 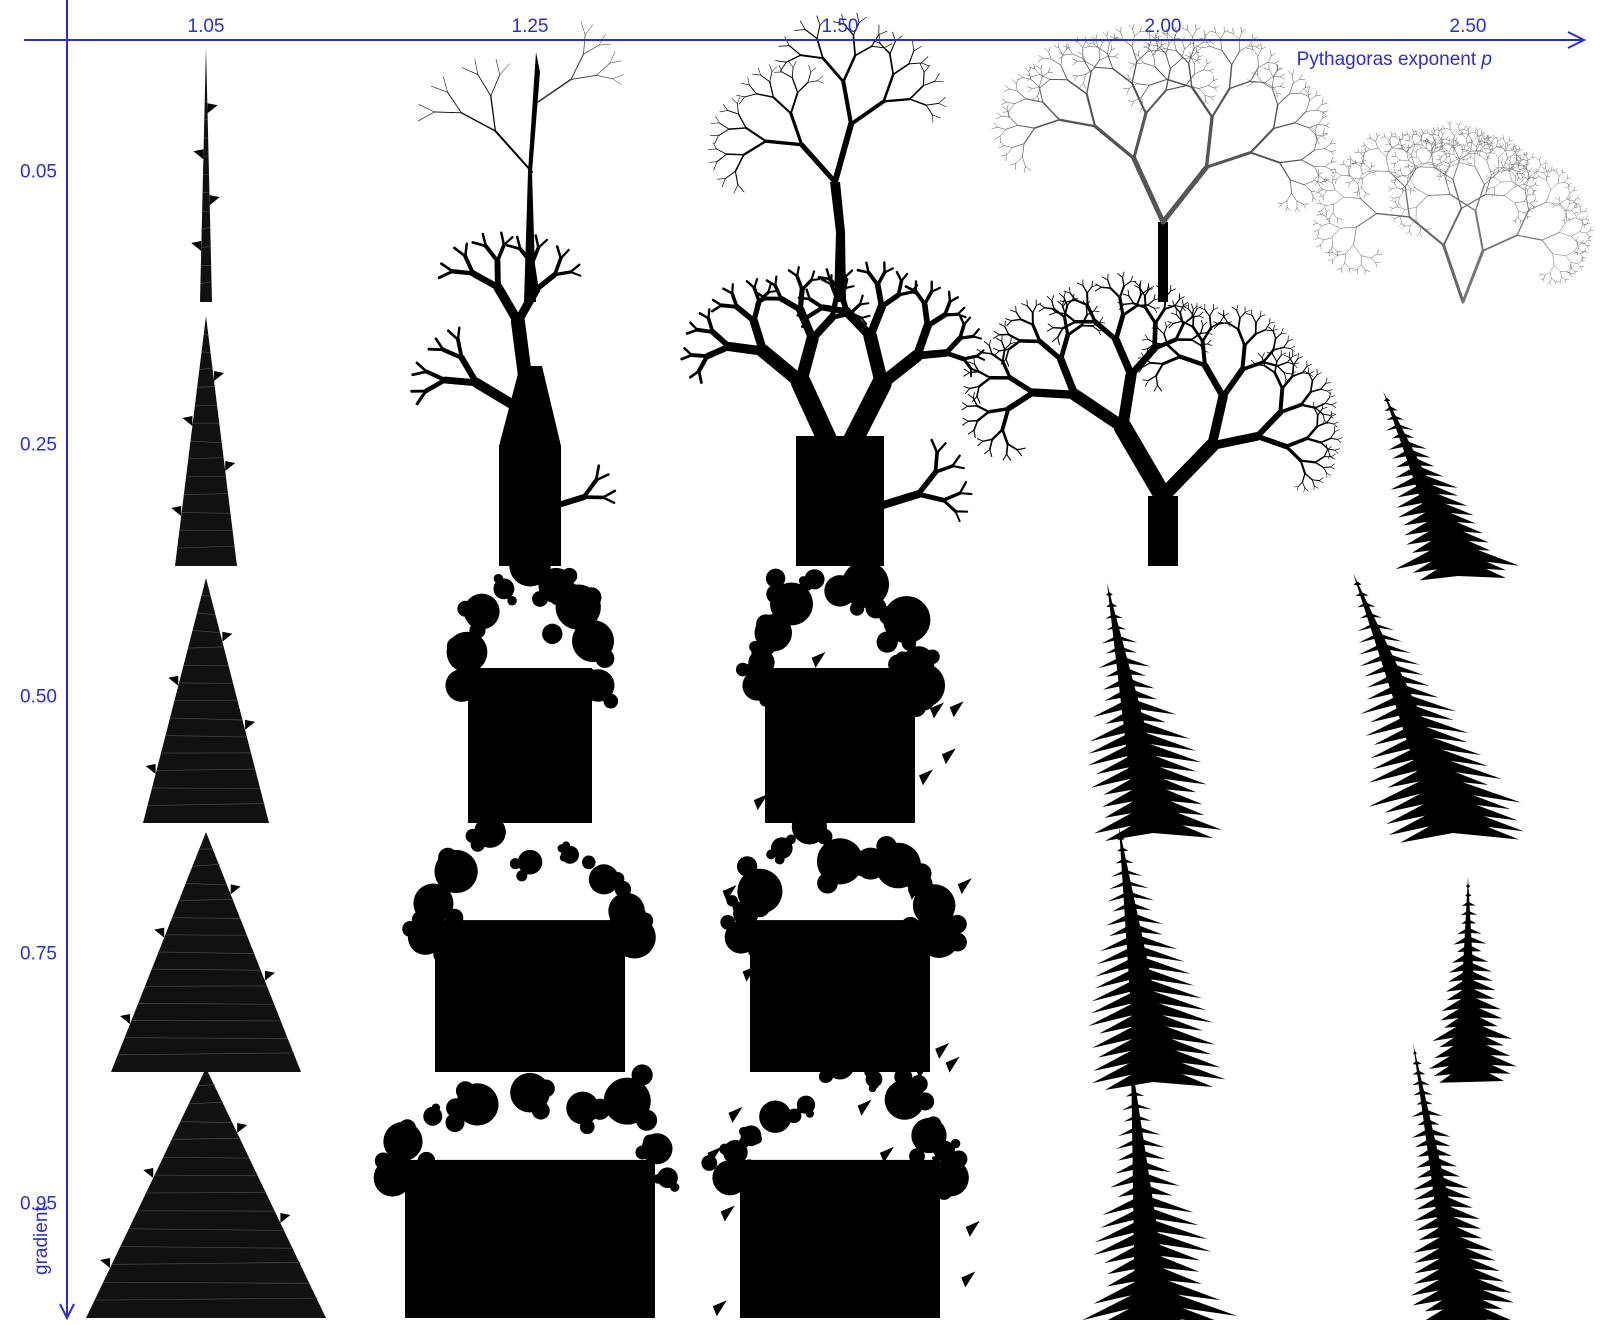 I want to click on col-label-1: 1.05, so click(x=206, y=26).